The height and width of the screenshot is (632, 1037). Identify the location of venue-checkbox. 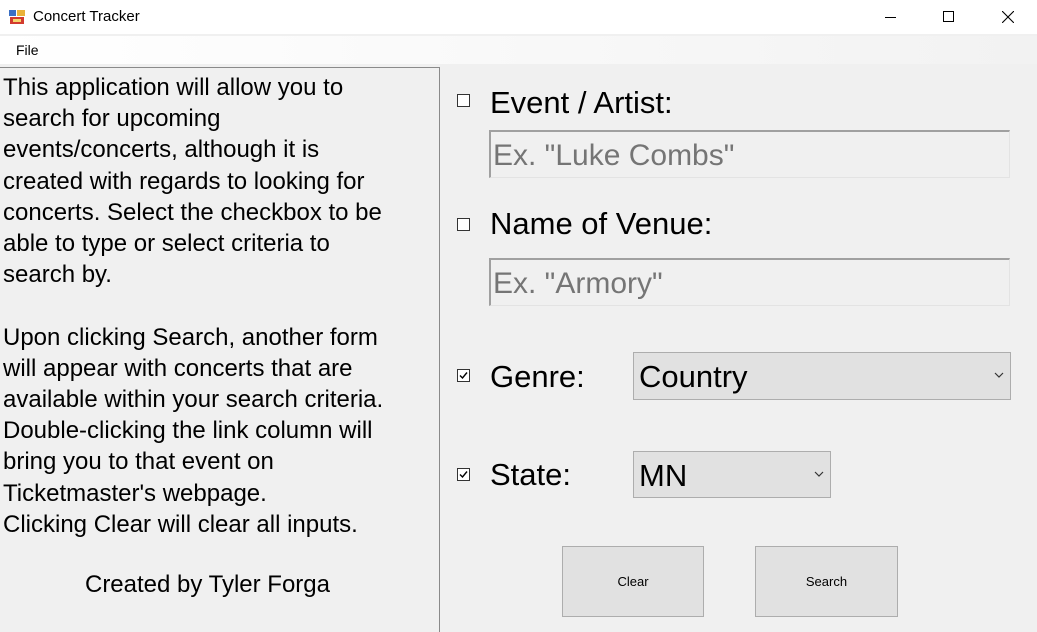
(463, 224).